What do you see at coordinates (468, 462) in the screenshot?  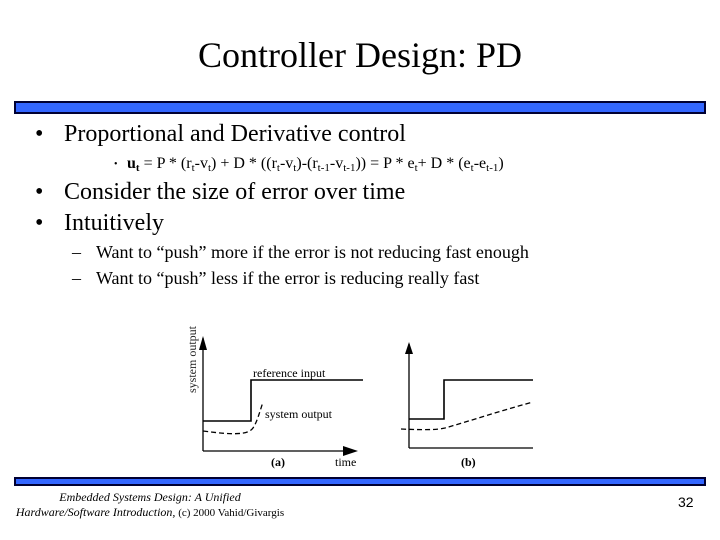 I see `panel-b-caption: (b)` at bounding box center [468, 462].